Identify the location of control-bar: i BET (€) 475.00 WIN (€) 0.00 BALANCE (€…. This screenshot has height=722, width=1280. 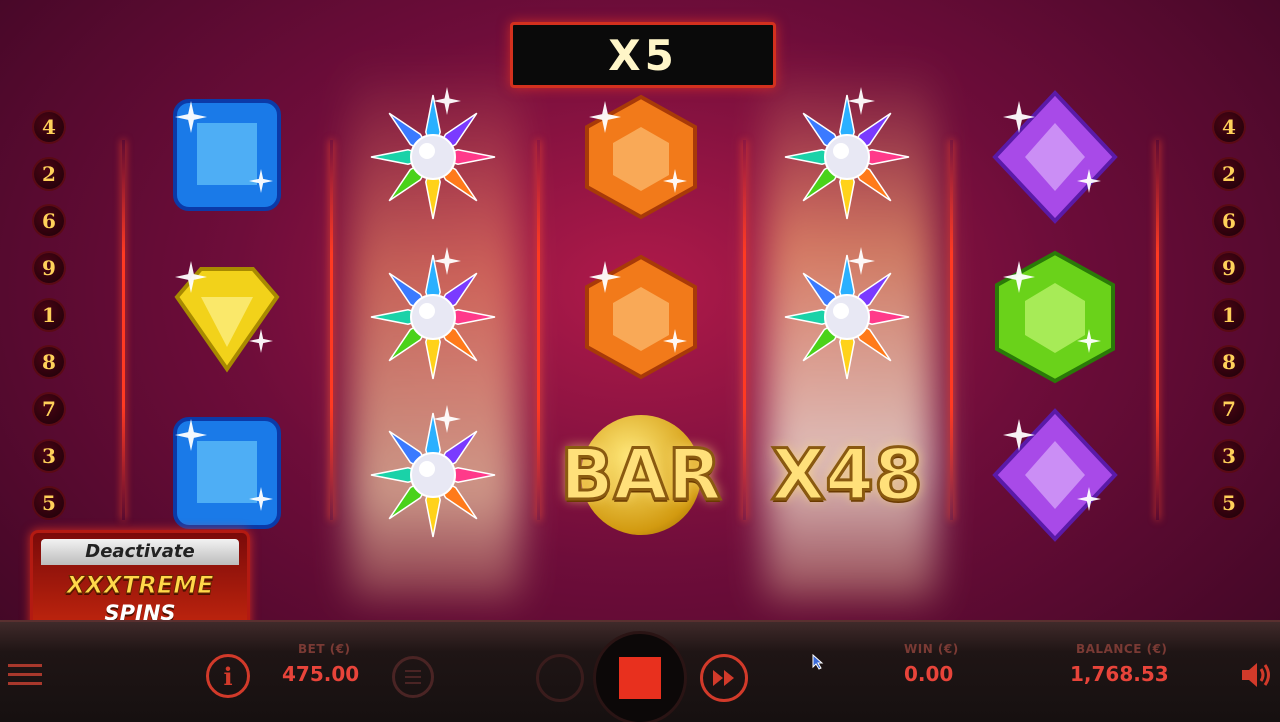
(640, 671).